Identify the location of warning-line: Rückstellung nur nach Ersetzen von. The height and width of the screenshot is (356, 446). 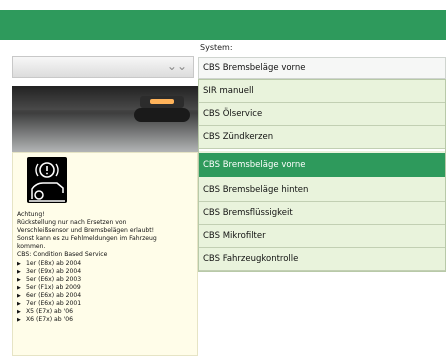
(72, 223).